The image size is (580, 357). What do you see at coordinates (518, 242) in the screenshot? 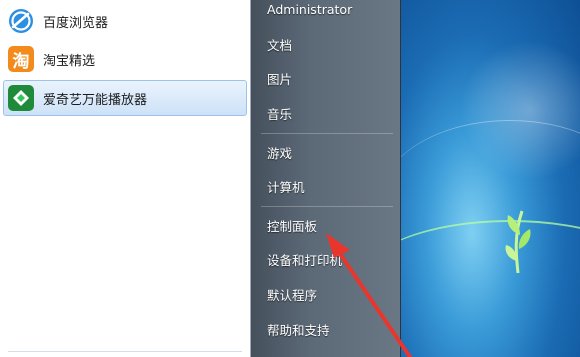
I see `wallpaper-leaf-icon` at bounding box center [518, 242].